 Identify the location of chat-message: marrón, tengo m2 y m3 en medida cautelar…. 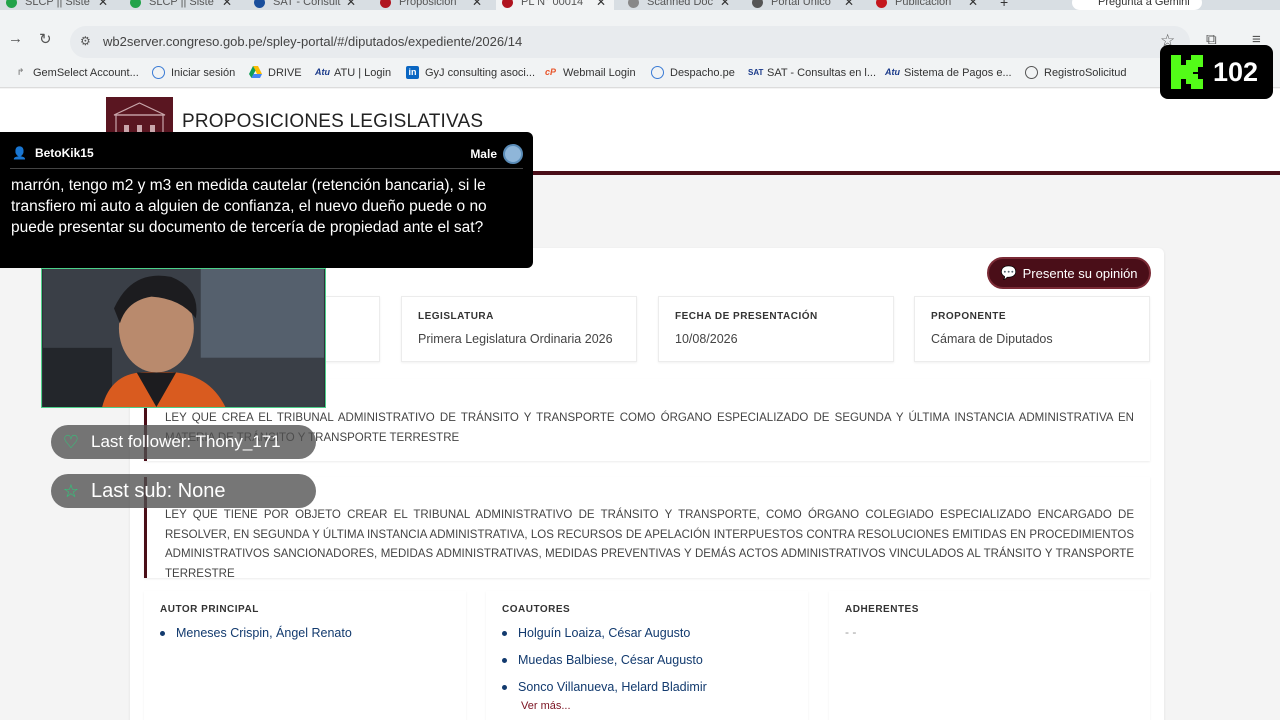
(249, 206).